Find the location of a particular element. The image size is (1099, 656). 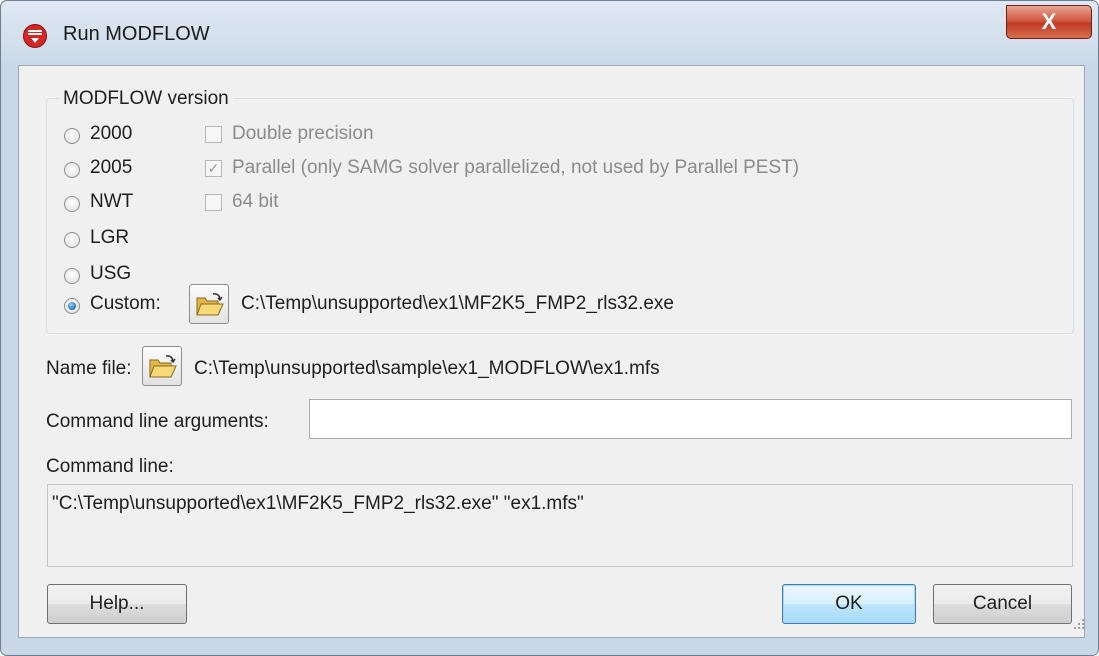

checkmark-icon: ✓ is located at coordinates (213, 168).